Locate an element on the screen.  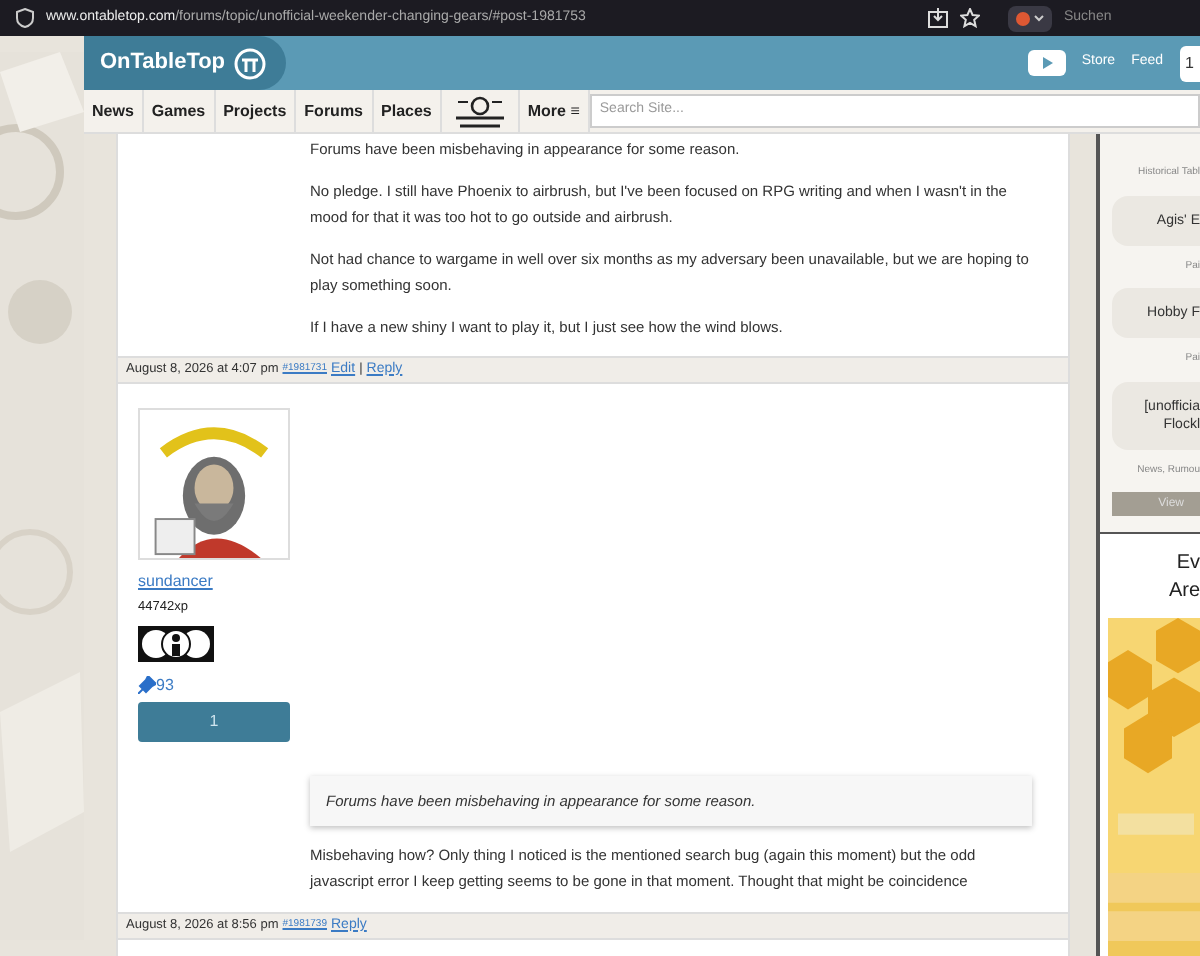
youtube-icon is located at coordinates (1046, 63).